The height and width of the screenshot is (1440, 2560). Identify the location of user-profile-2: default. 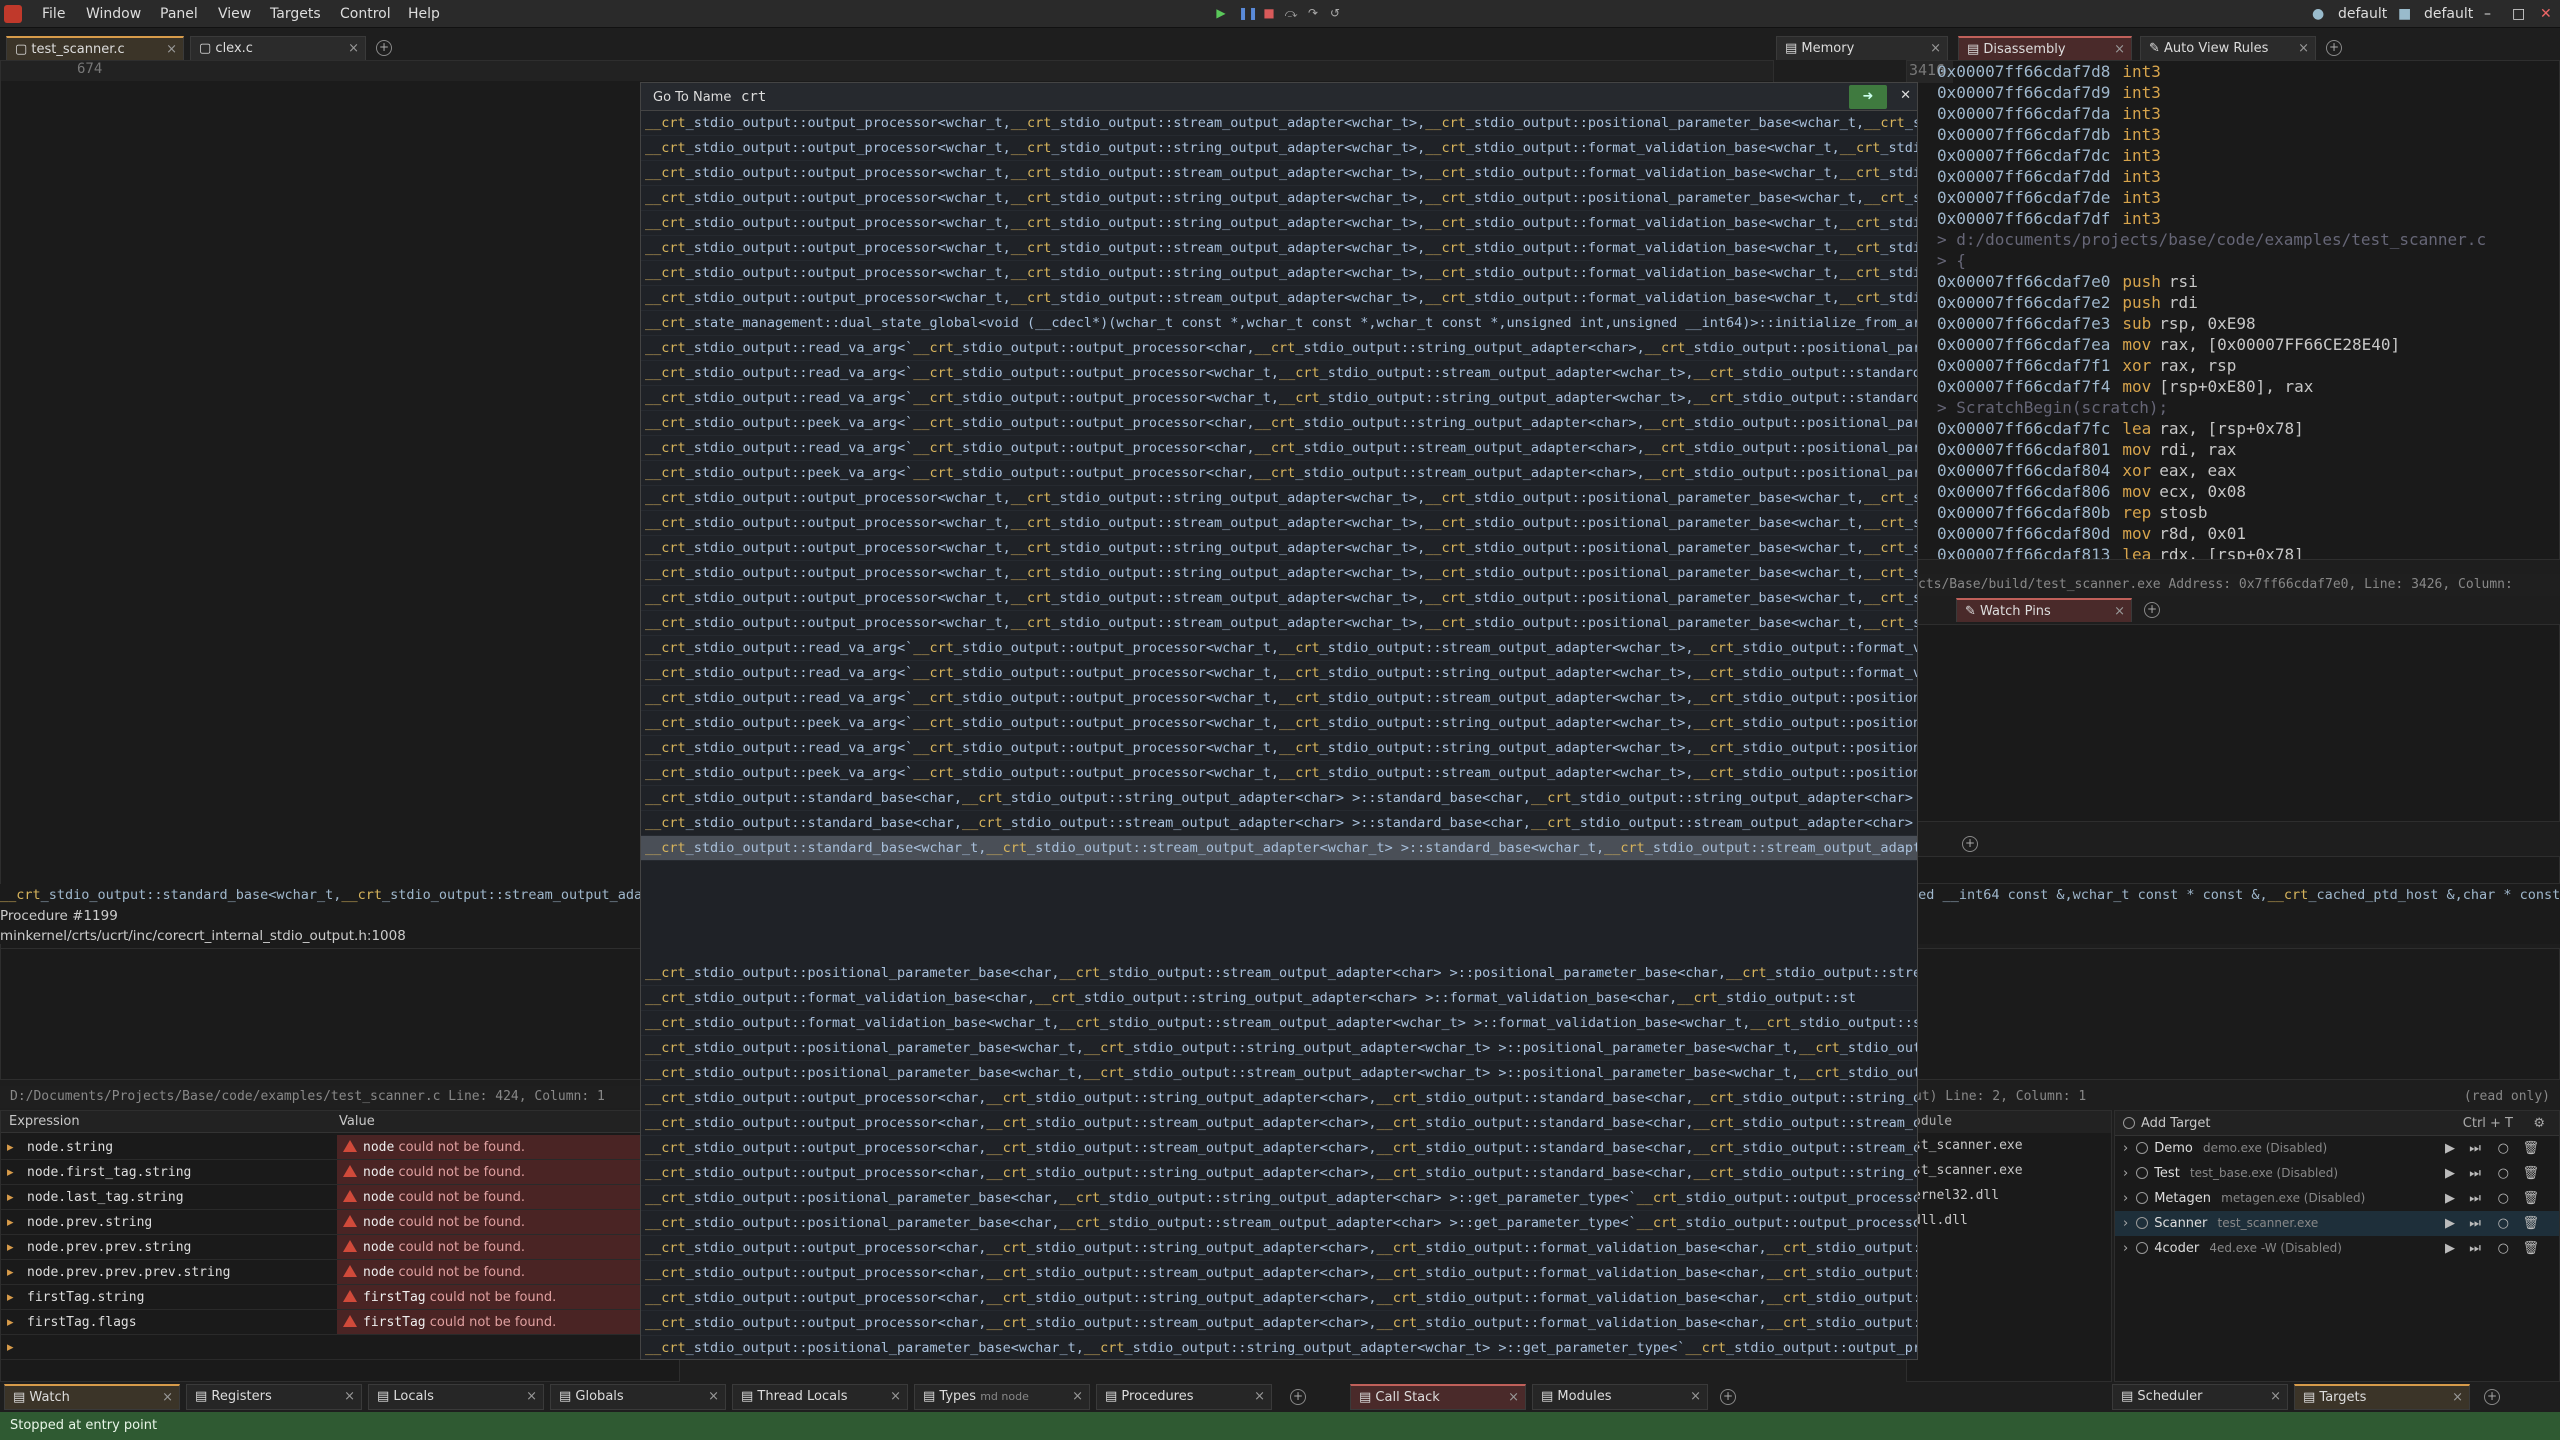
(2448, 14).